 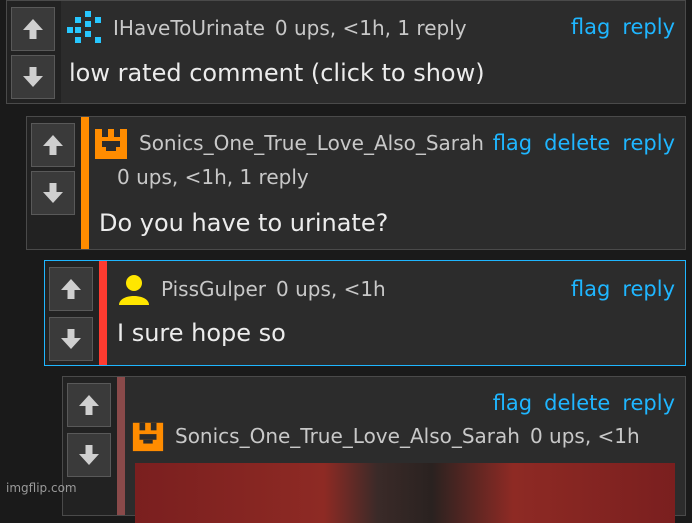 What do you see at coordinates (213, 289) in the screenshot?
I see `username-link: PissGulper` at bounding box center [213, 289].